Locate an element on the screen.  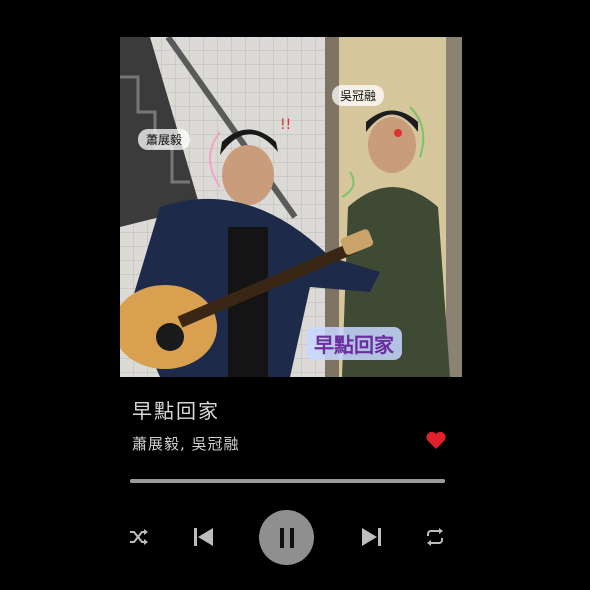
repeat-button is located at coordinates (435, 537).